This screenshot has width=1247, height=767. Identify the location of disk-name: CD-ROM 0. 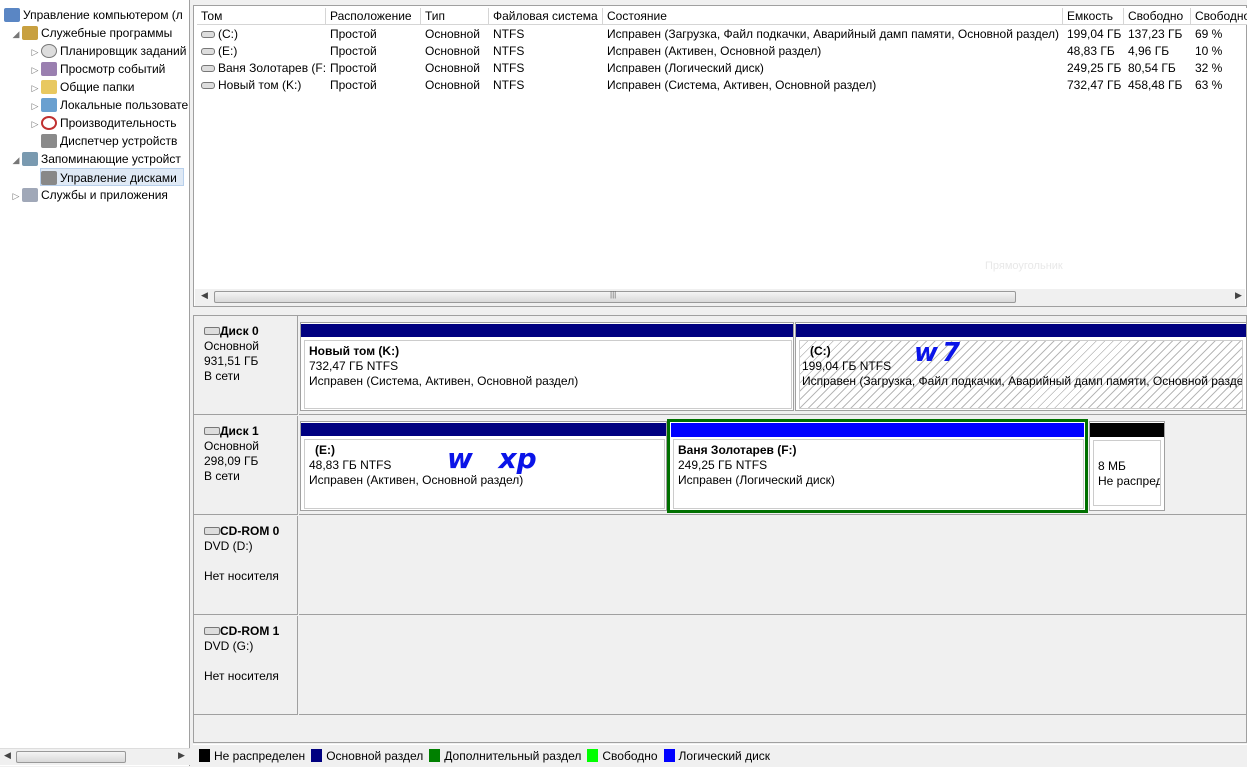
(250, 531).